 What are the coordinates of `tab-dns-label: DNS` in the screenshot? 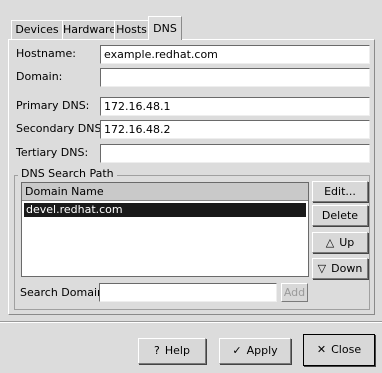 It's located at (165, 28).